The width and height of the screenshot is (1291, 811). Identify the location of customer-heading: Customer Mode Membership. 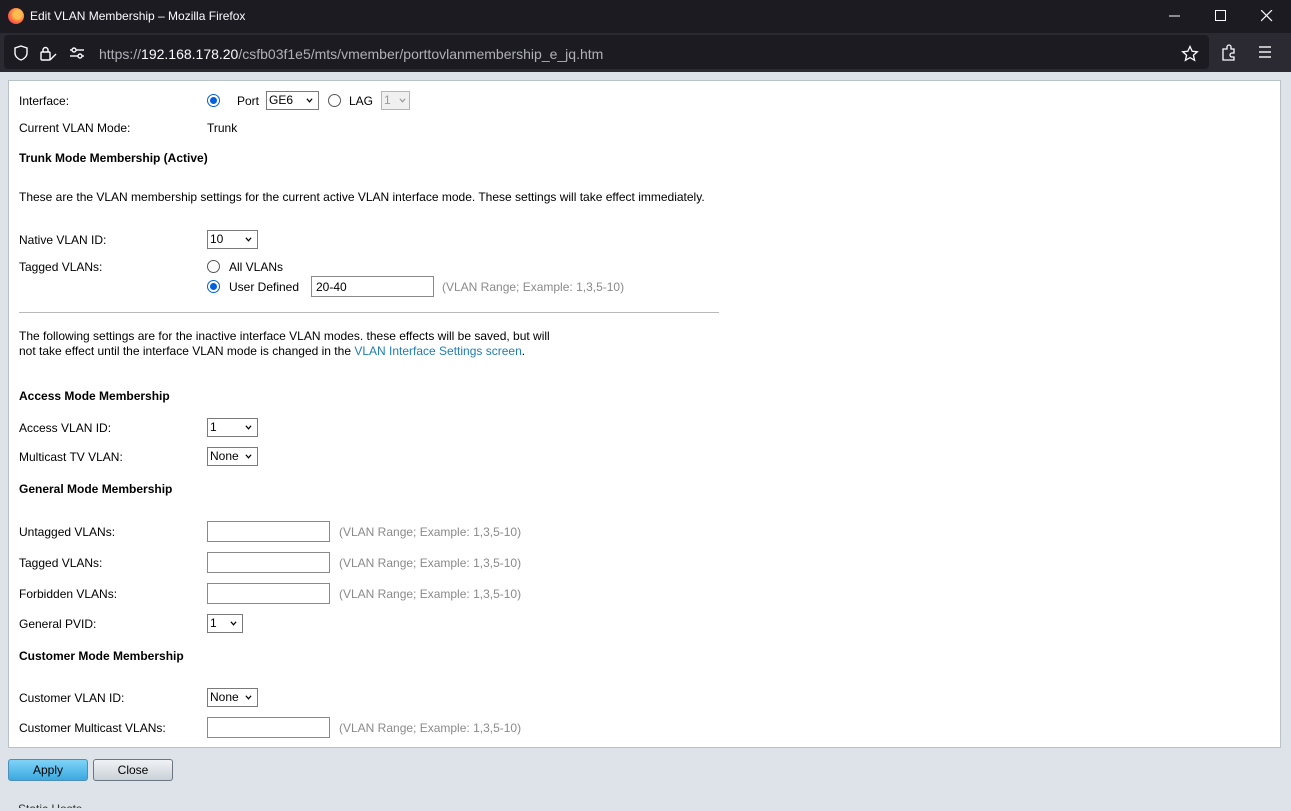
(101, 656).